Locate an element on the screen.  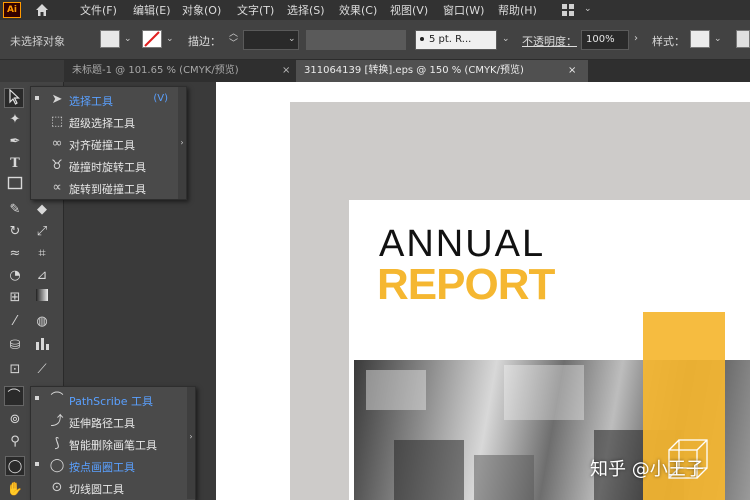
flyout-label: 旋转到碰撞工具 is located at coordinates (107, 189).